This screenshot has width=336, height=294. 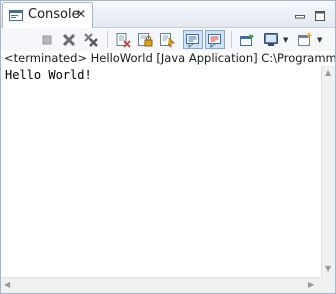 I want to click on monitor-icon, so click(x=271, y=39).